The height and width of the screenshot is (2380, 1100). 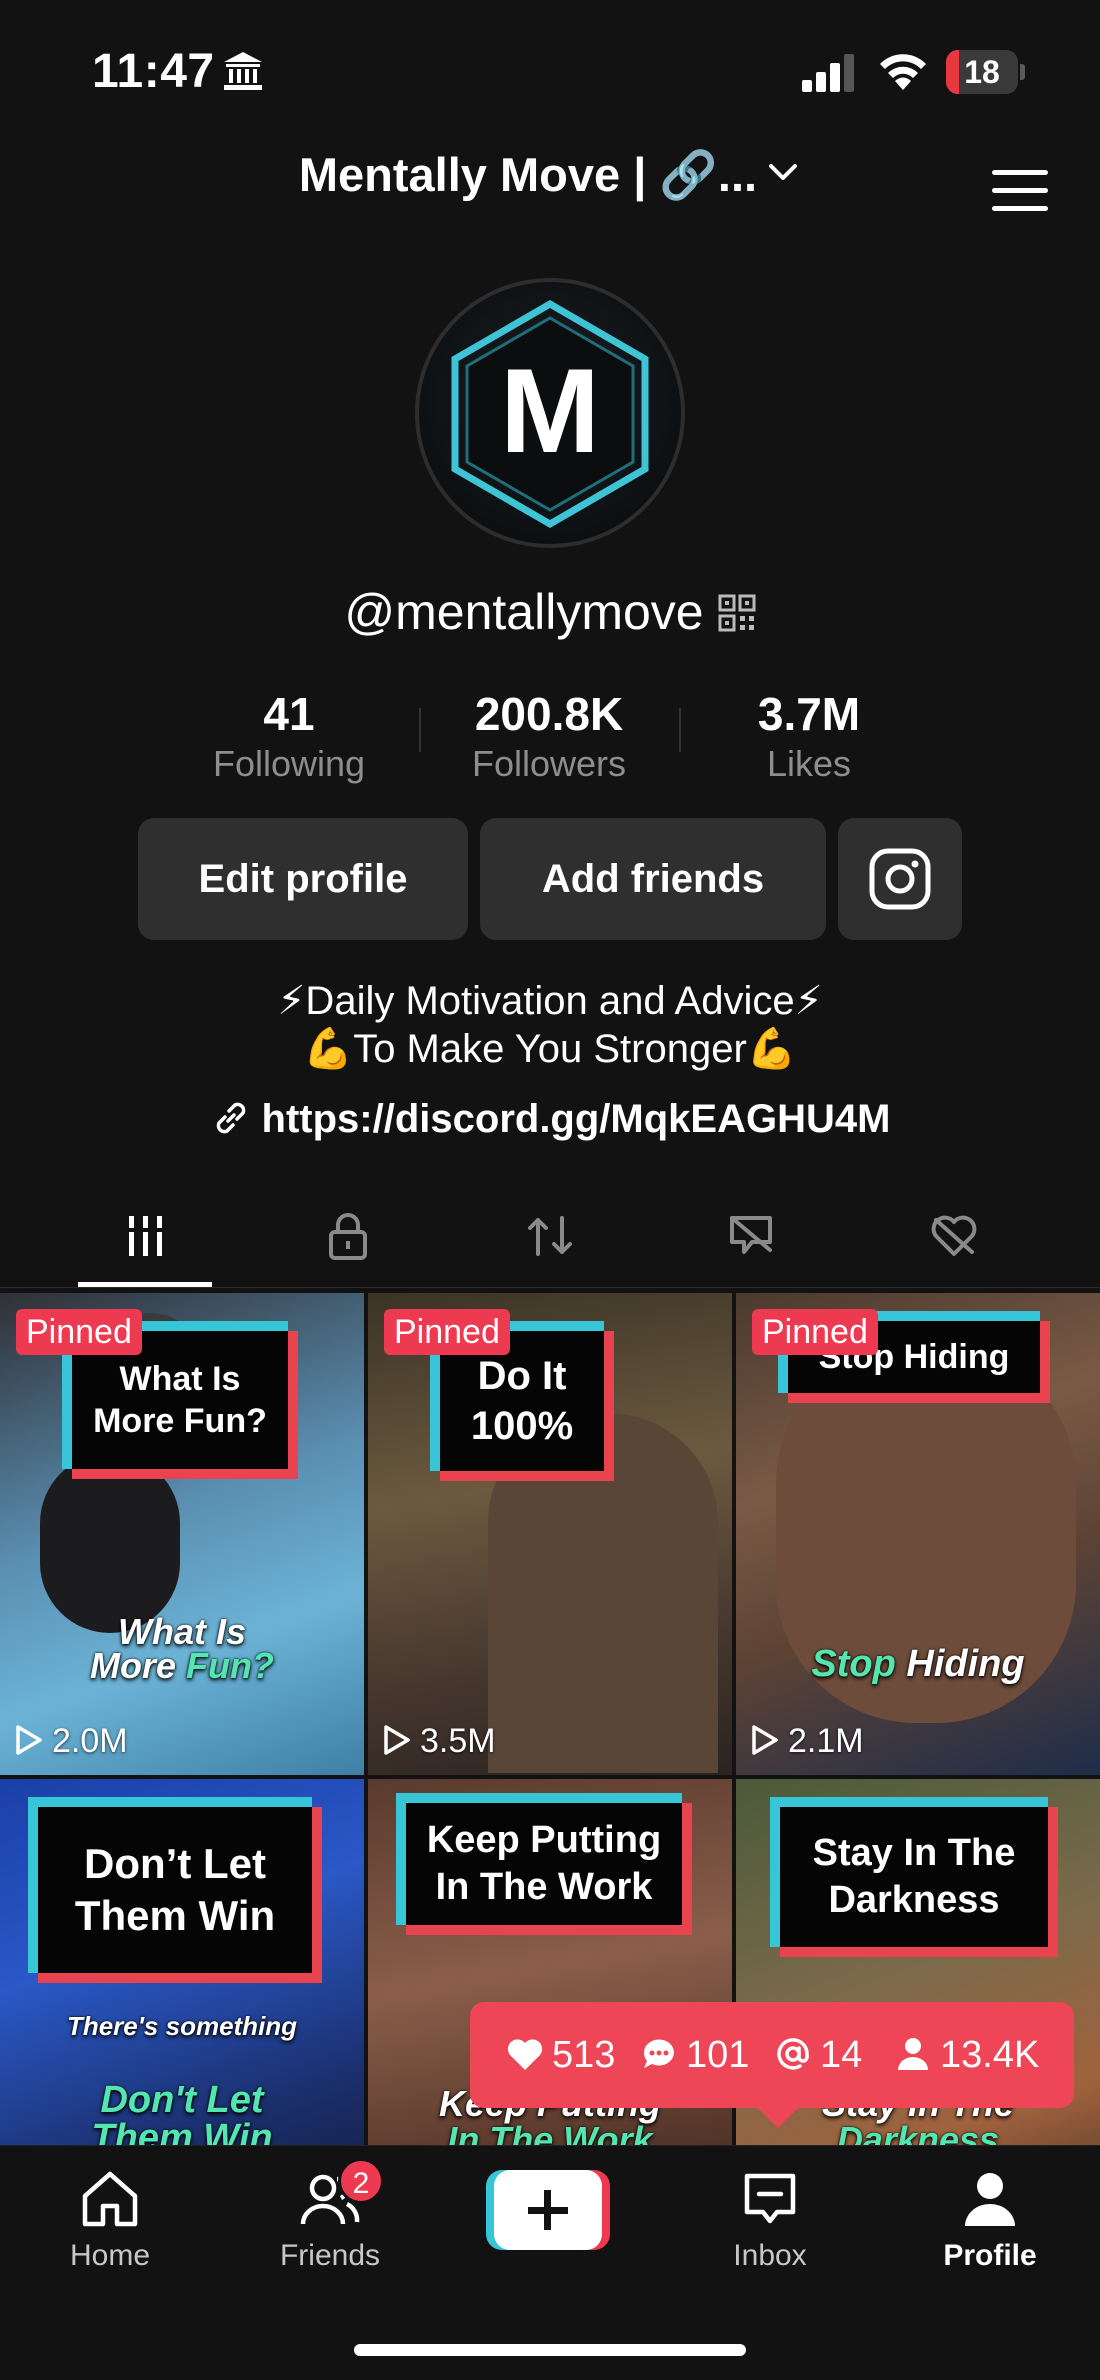 I want to click on following-count: 41, so click(x=289, y=714).